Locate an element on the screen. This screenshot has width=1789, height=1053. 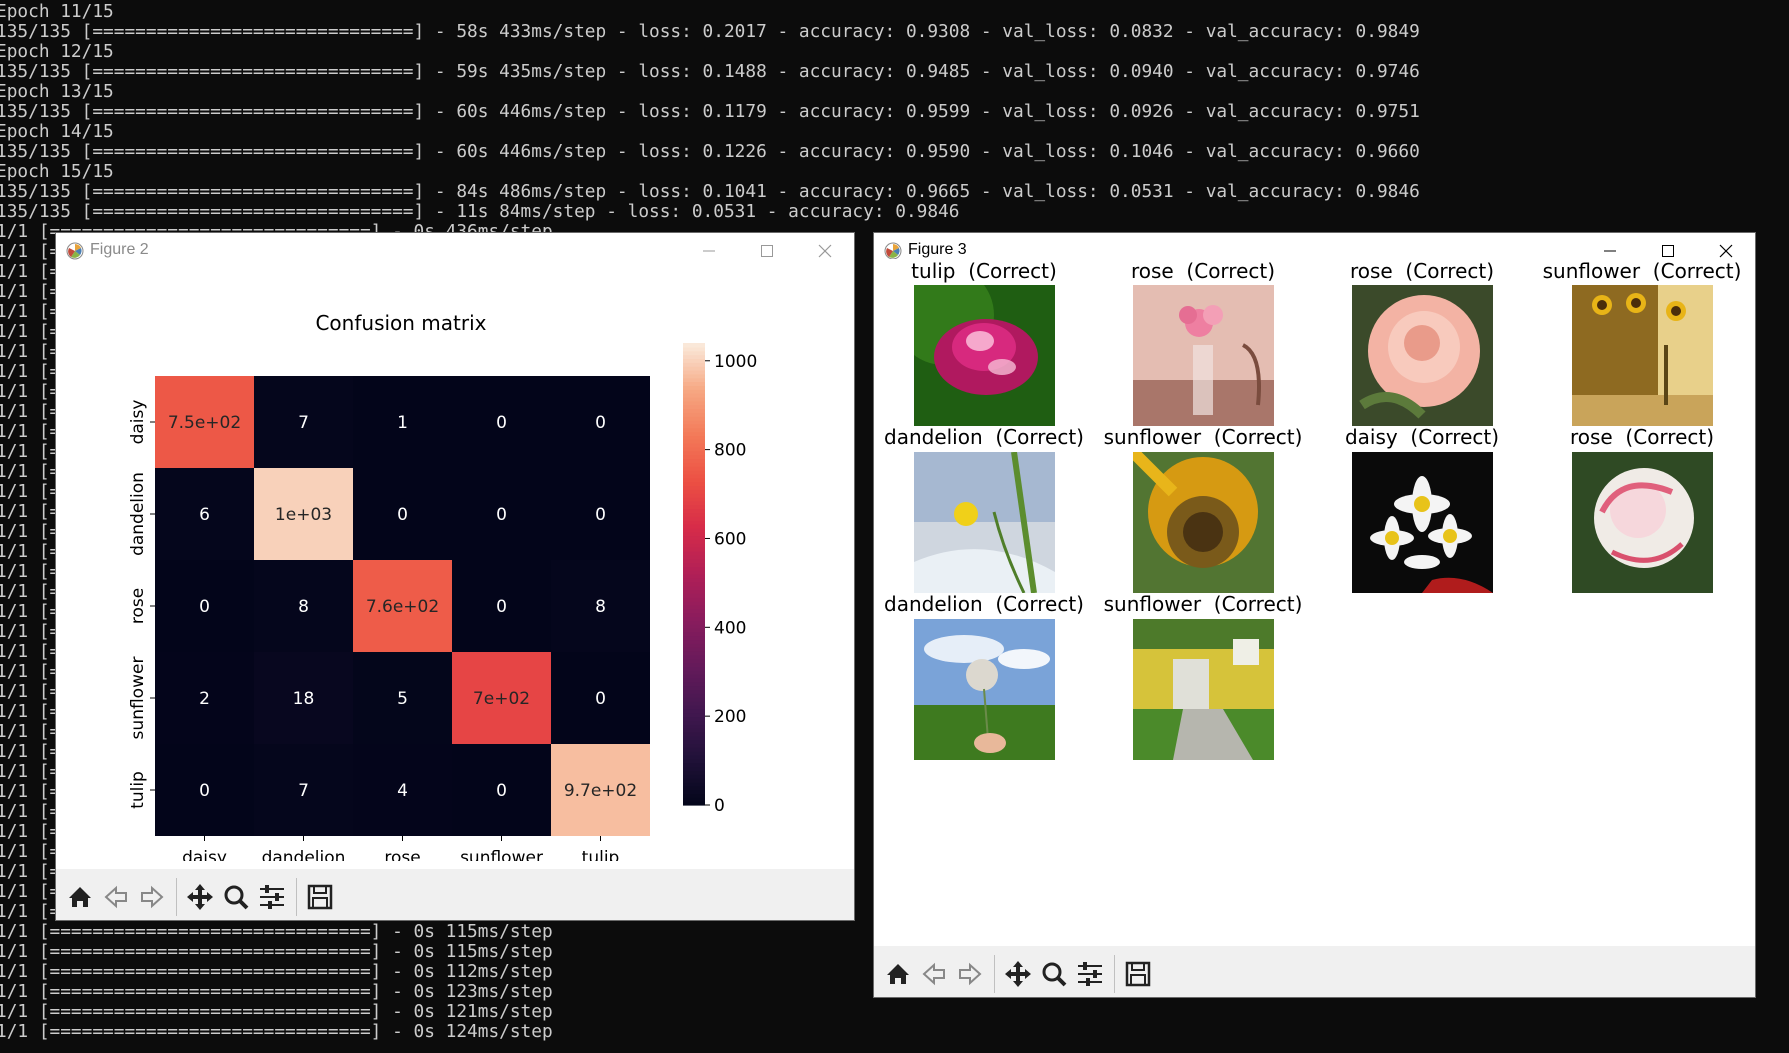
colorbar-tick-label: 0 is located at coordinates (719, 806).